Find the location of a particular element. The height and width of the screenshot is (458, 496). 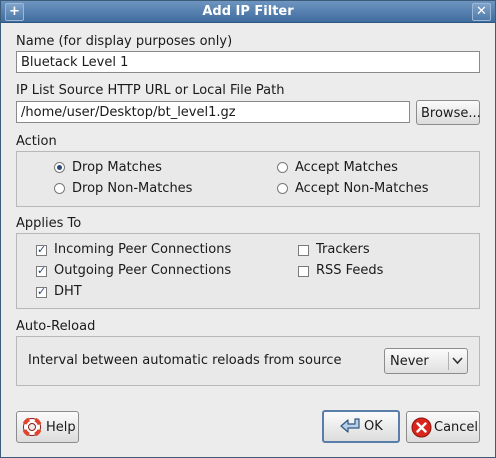

name-input: Bluetack Level 1 is located at coordinates (248, 62).